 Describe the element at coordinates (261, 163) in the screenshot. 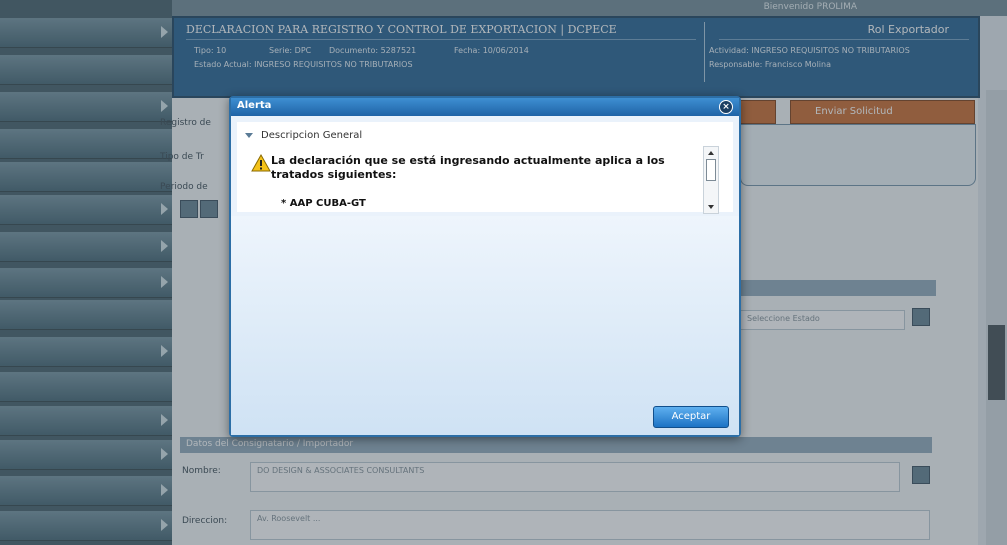

I see `warning-icon` at that location.